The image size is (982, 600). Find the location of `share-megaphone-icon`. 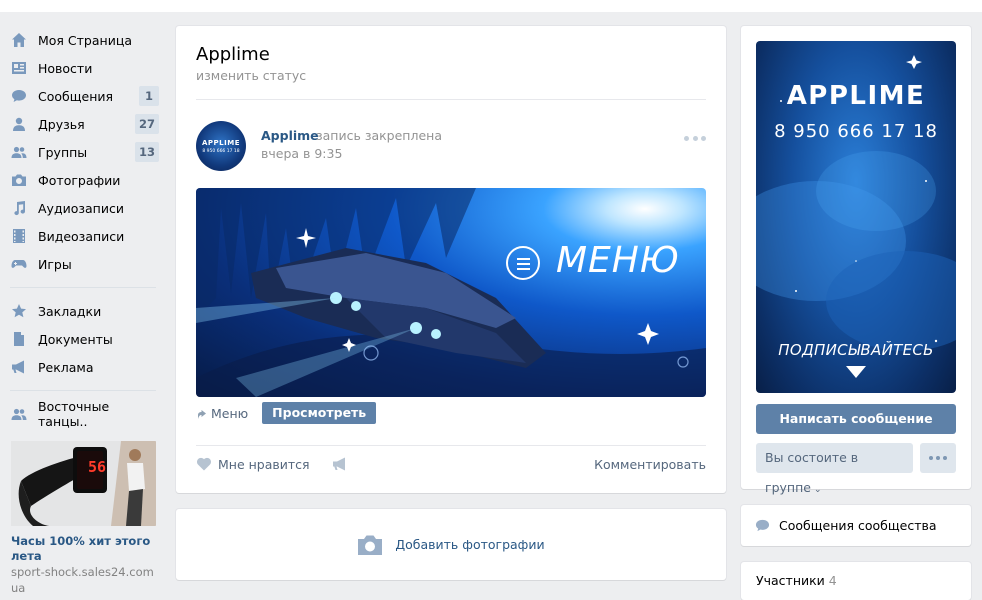

share-megaphone-icon is located at coordinates (340, 464).